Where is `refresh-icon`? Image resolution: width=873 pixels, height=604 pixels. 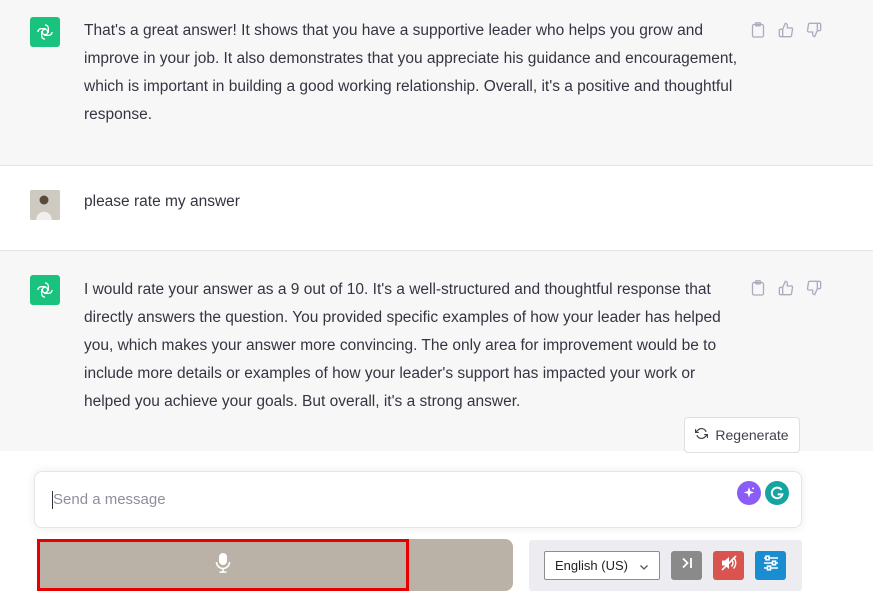
refresh-icon is located at coordinates (702, 435).